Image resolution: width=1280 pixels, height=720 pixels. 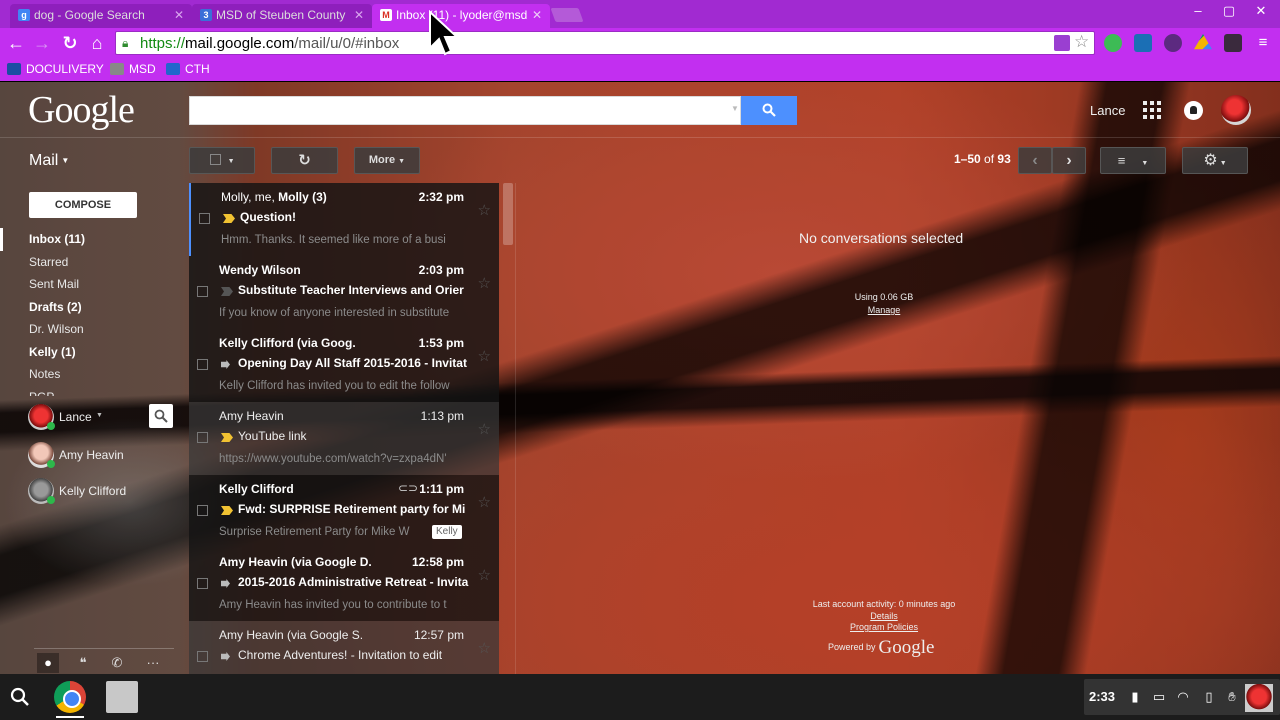 I want to click on sidebar-item-starred: Starred, so click(x=94, y=262).